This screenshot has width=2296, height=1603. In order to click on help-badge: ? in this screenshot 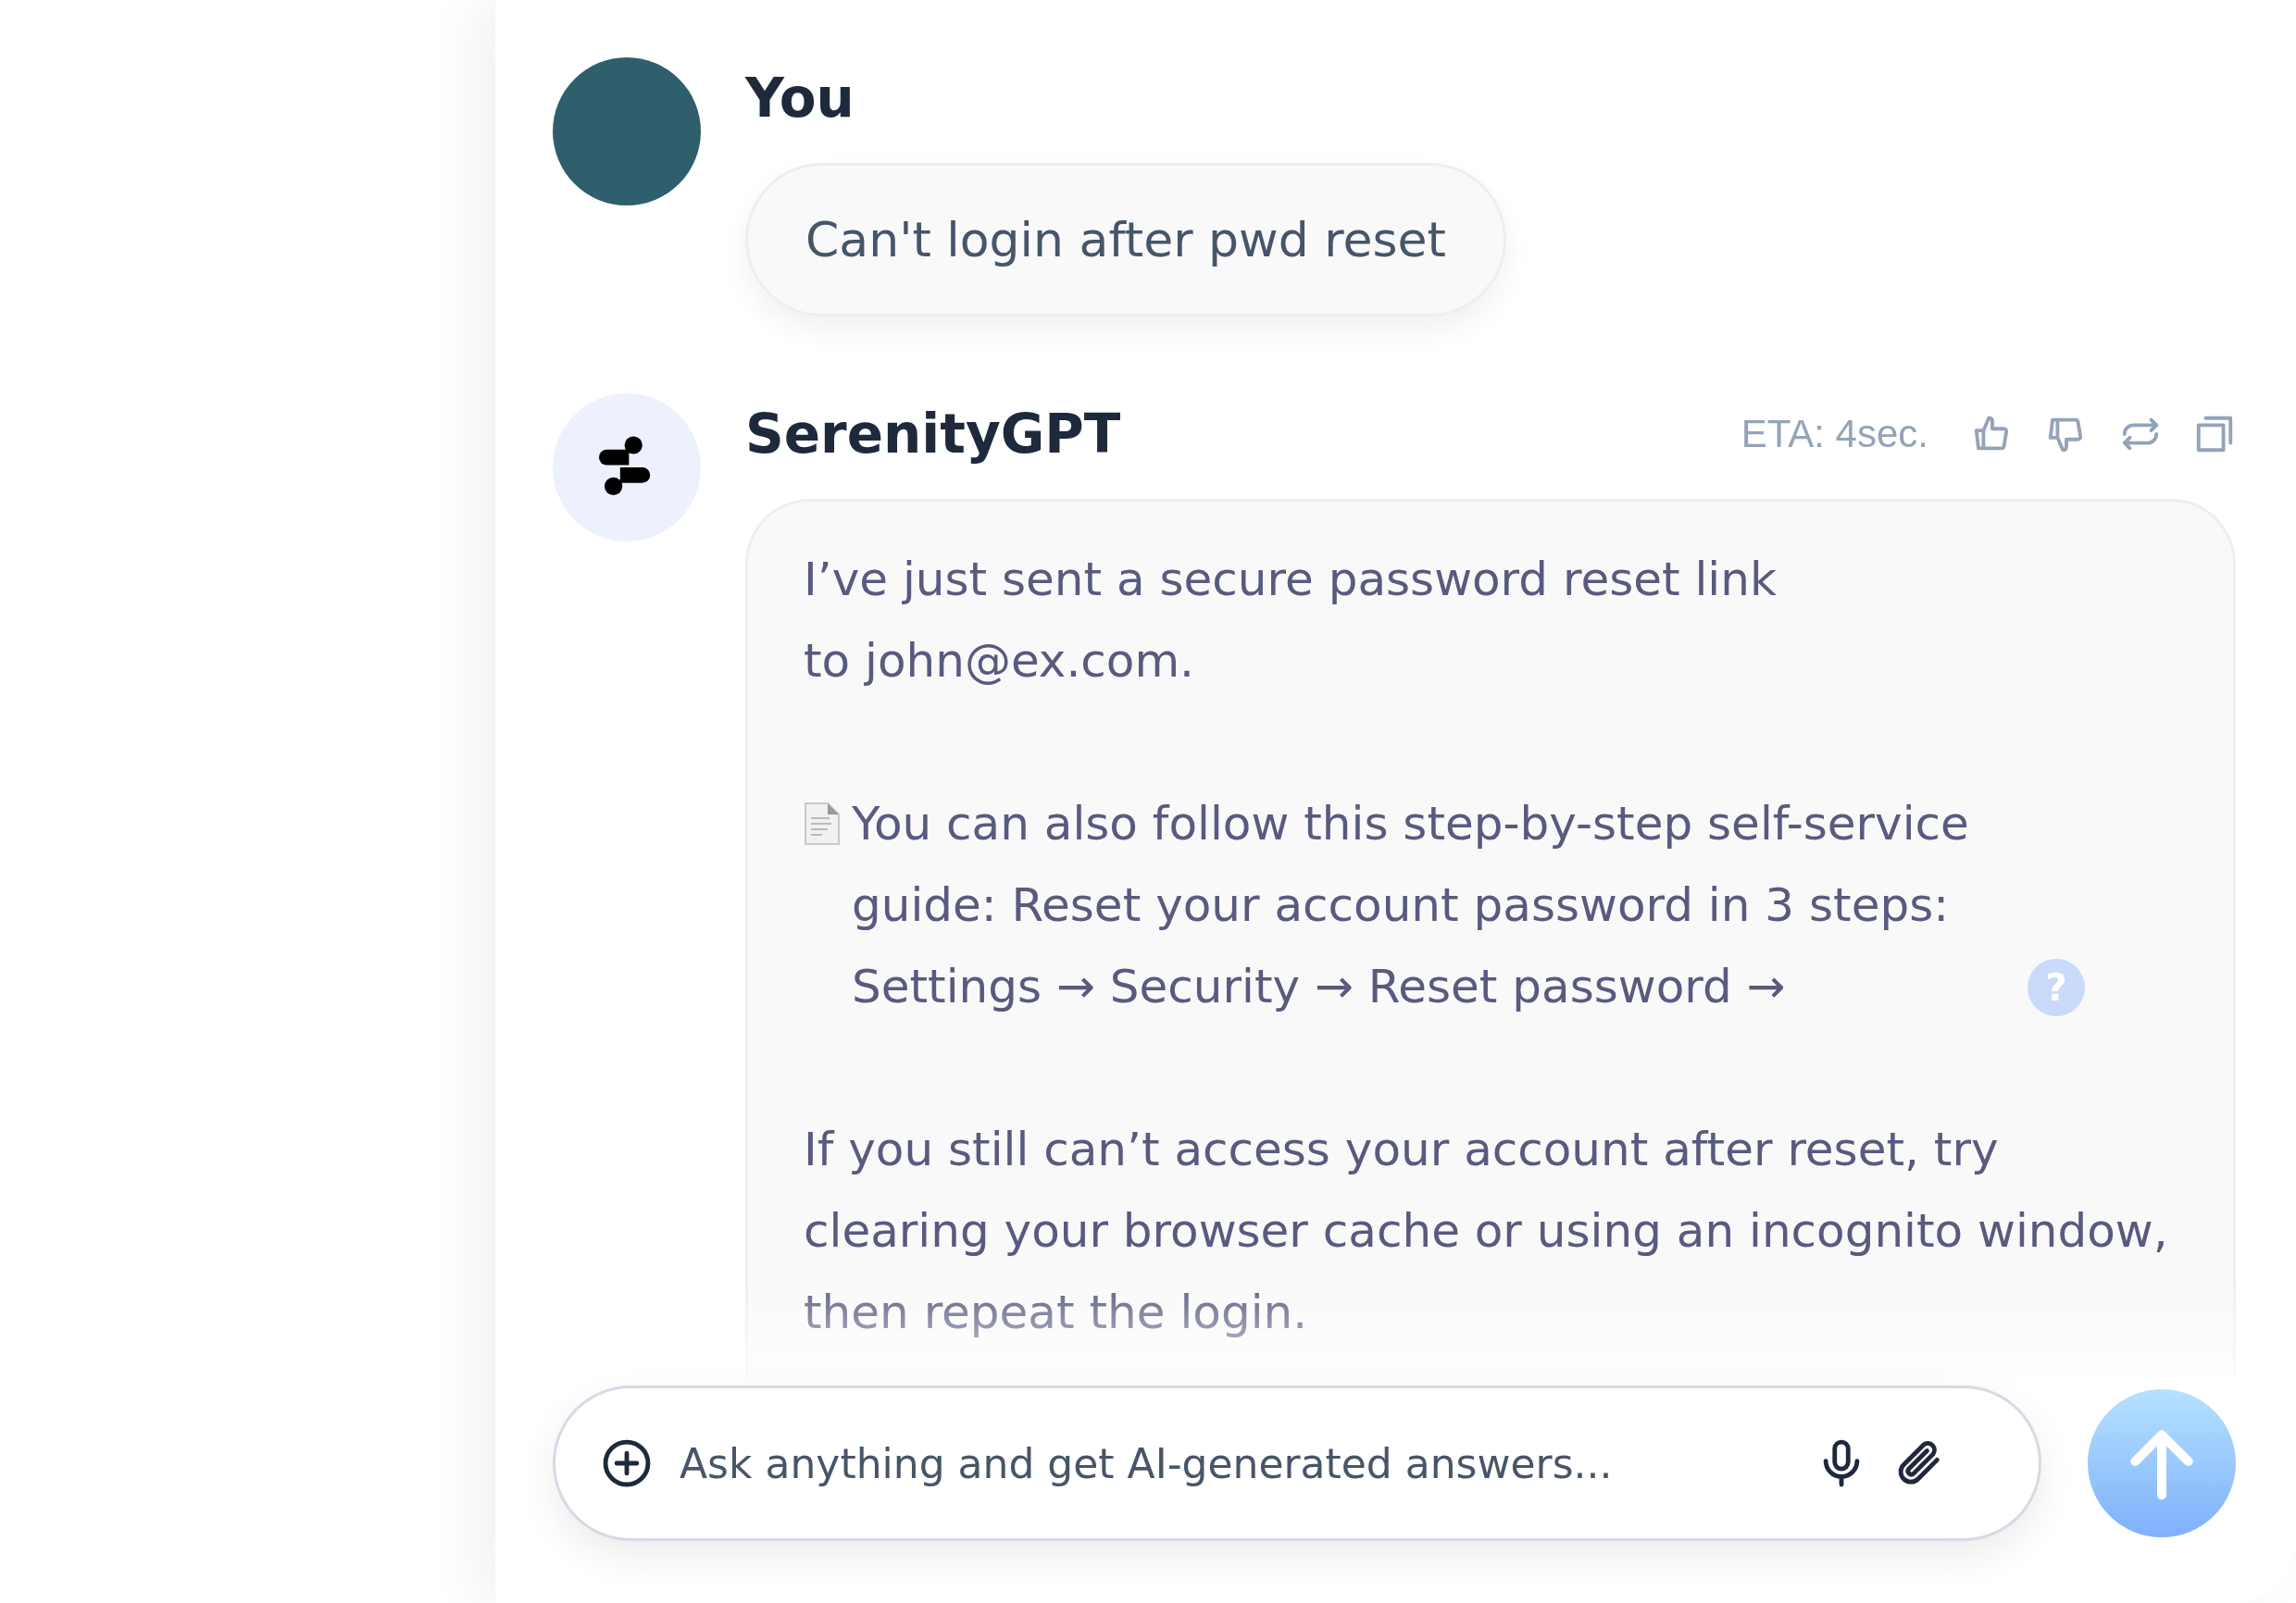, I will do `click(2056, 987)`.